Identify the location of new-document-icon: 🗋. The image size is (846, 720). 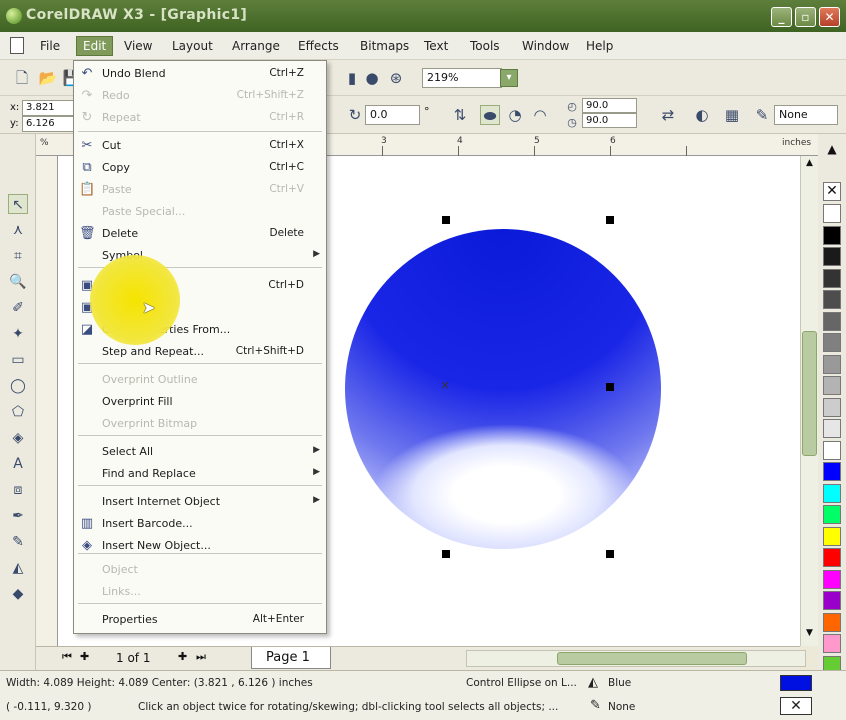
(22, 78).